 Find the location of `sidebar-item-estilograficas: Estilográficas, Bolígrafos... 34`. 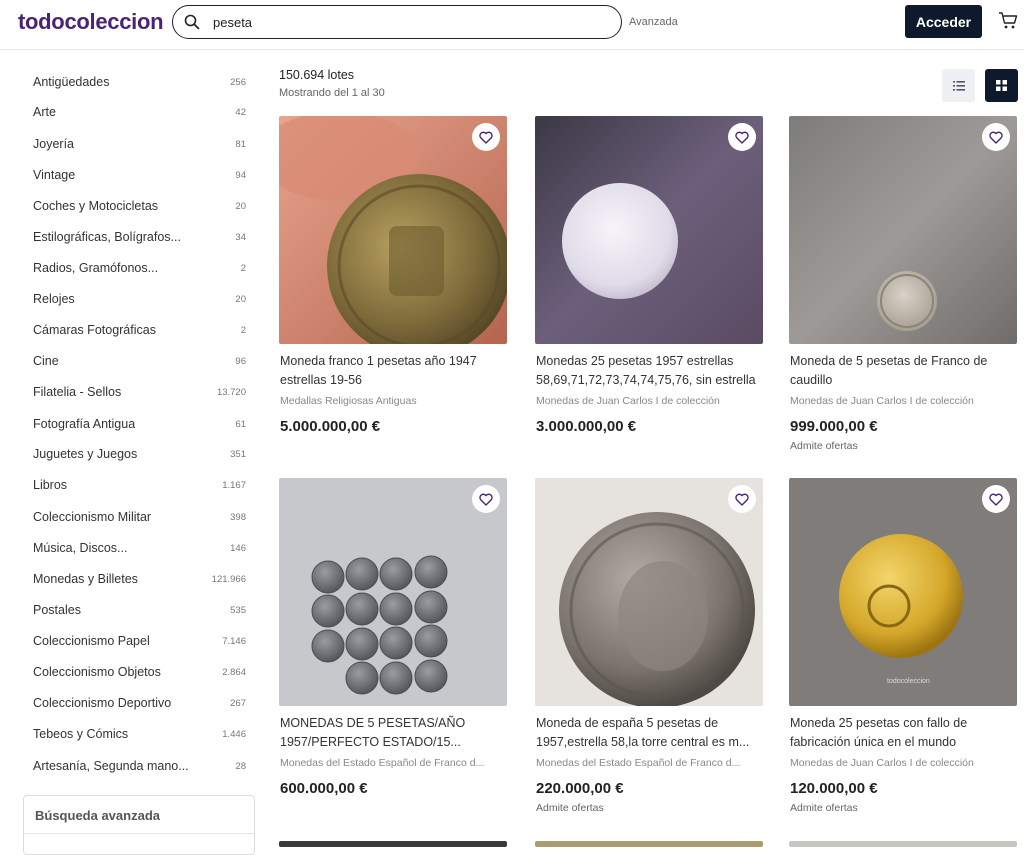

sidebar-item-estilograficas: Estilográficas, Bolígrafos... 34 is located at coordinates (139, 237).